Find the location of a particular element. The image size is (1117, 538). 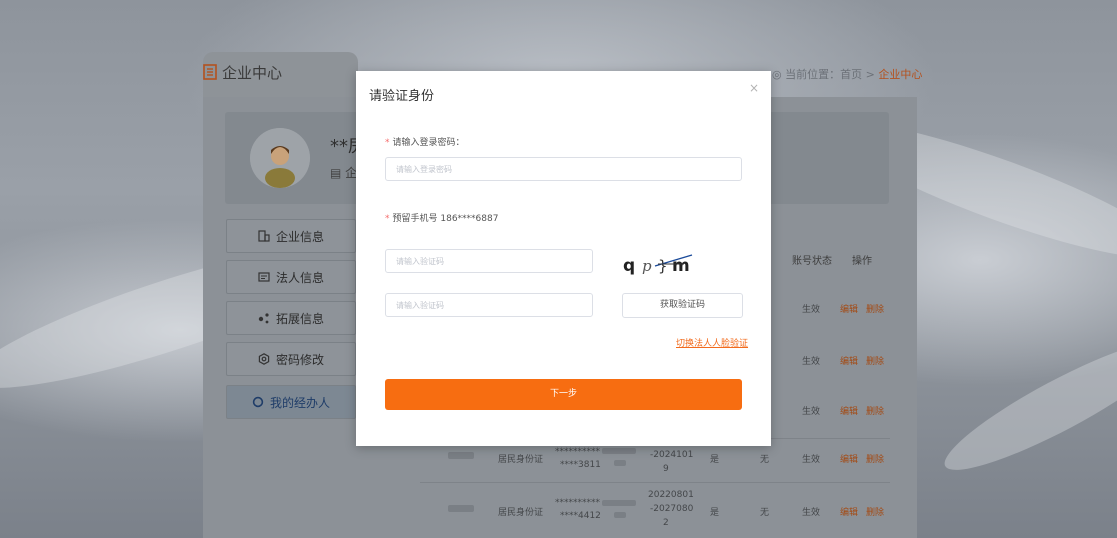

menu-item-legal-person-info: 法人信息 is located at coordinates (291, 277).